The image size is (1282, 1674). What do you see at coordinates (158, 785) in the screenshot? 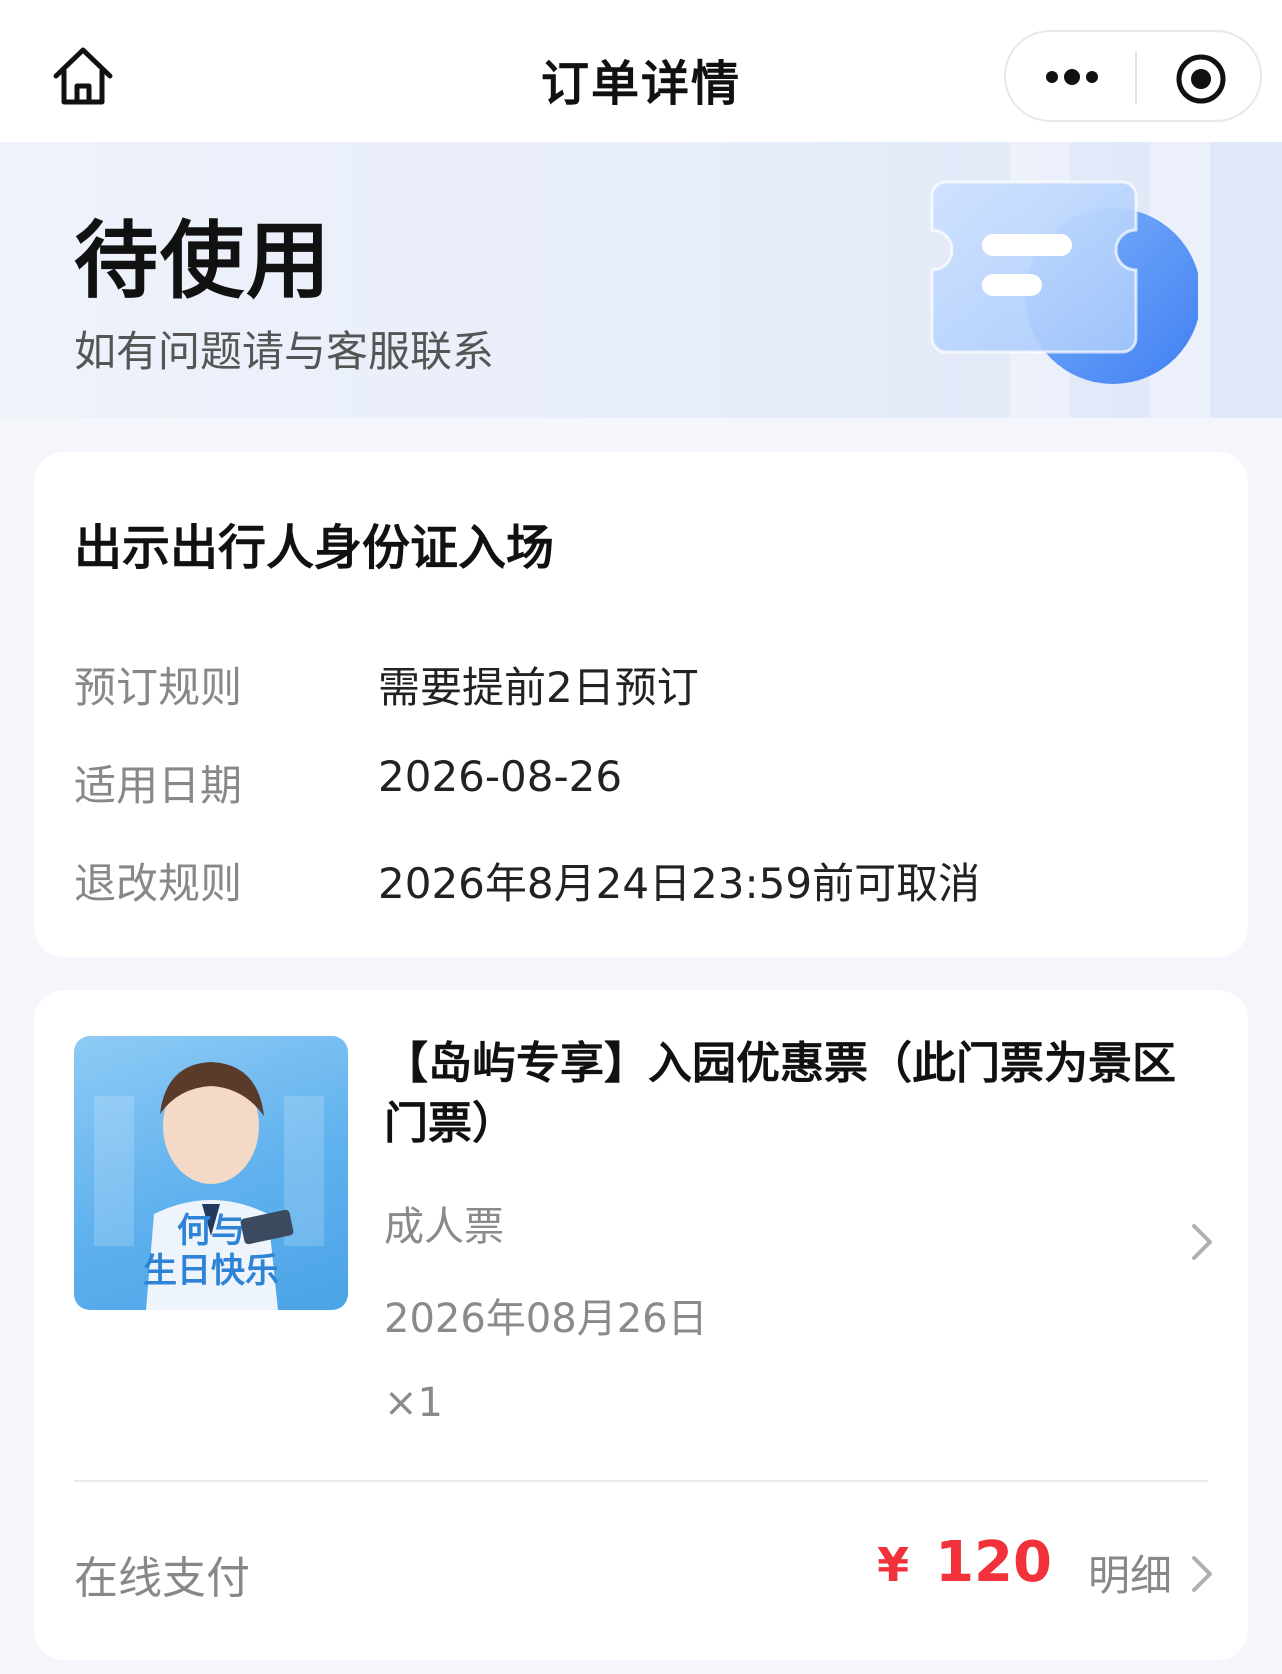
I see `valid-date-label: 适用日期` at bounding box center [158, 785].